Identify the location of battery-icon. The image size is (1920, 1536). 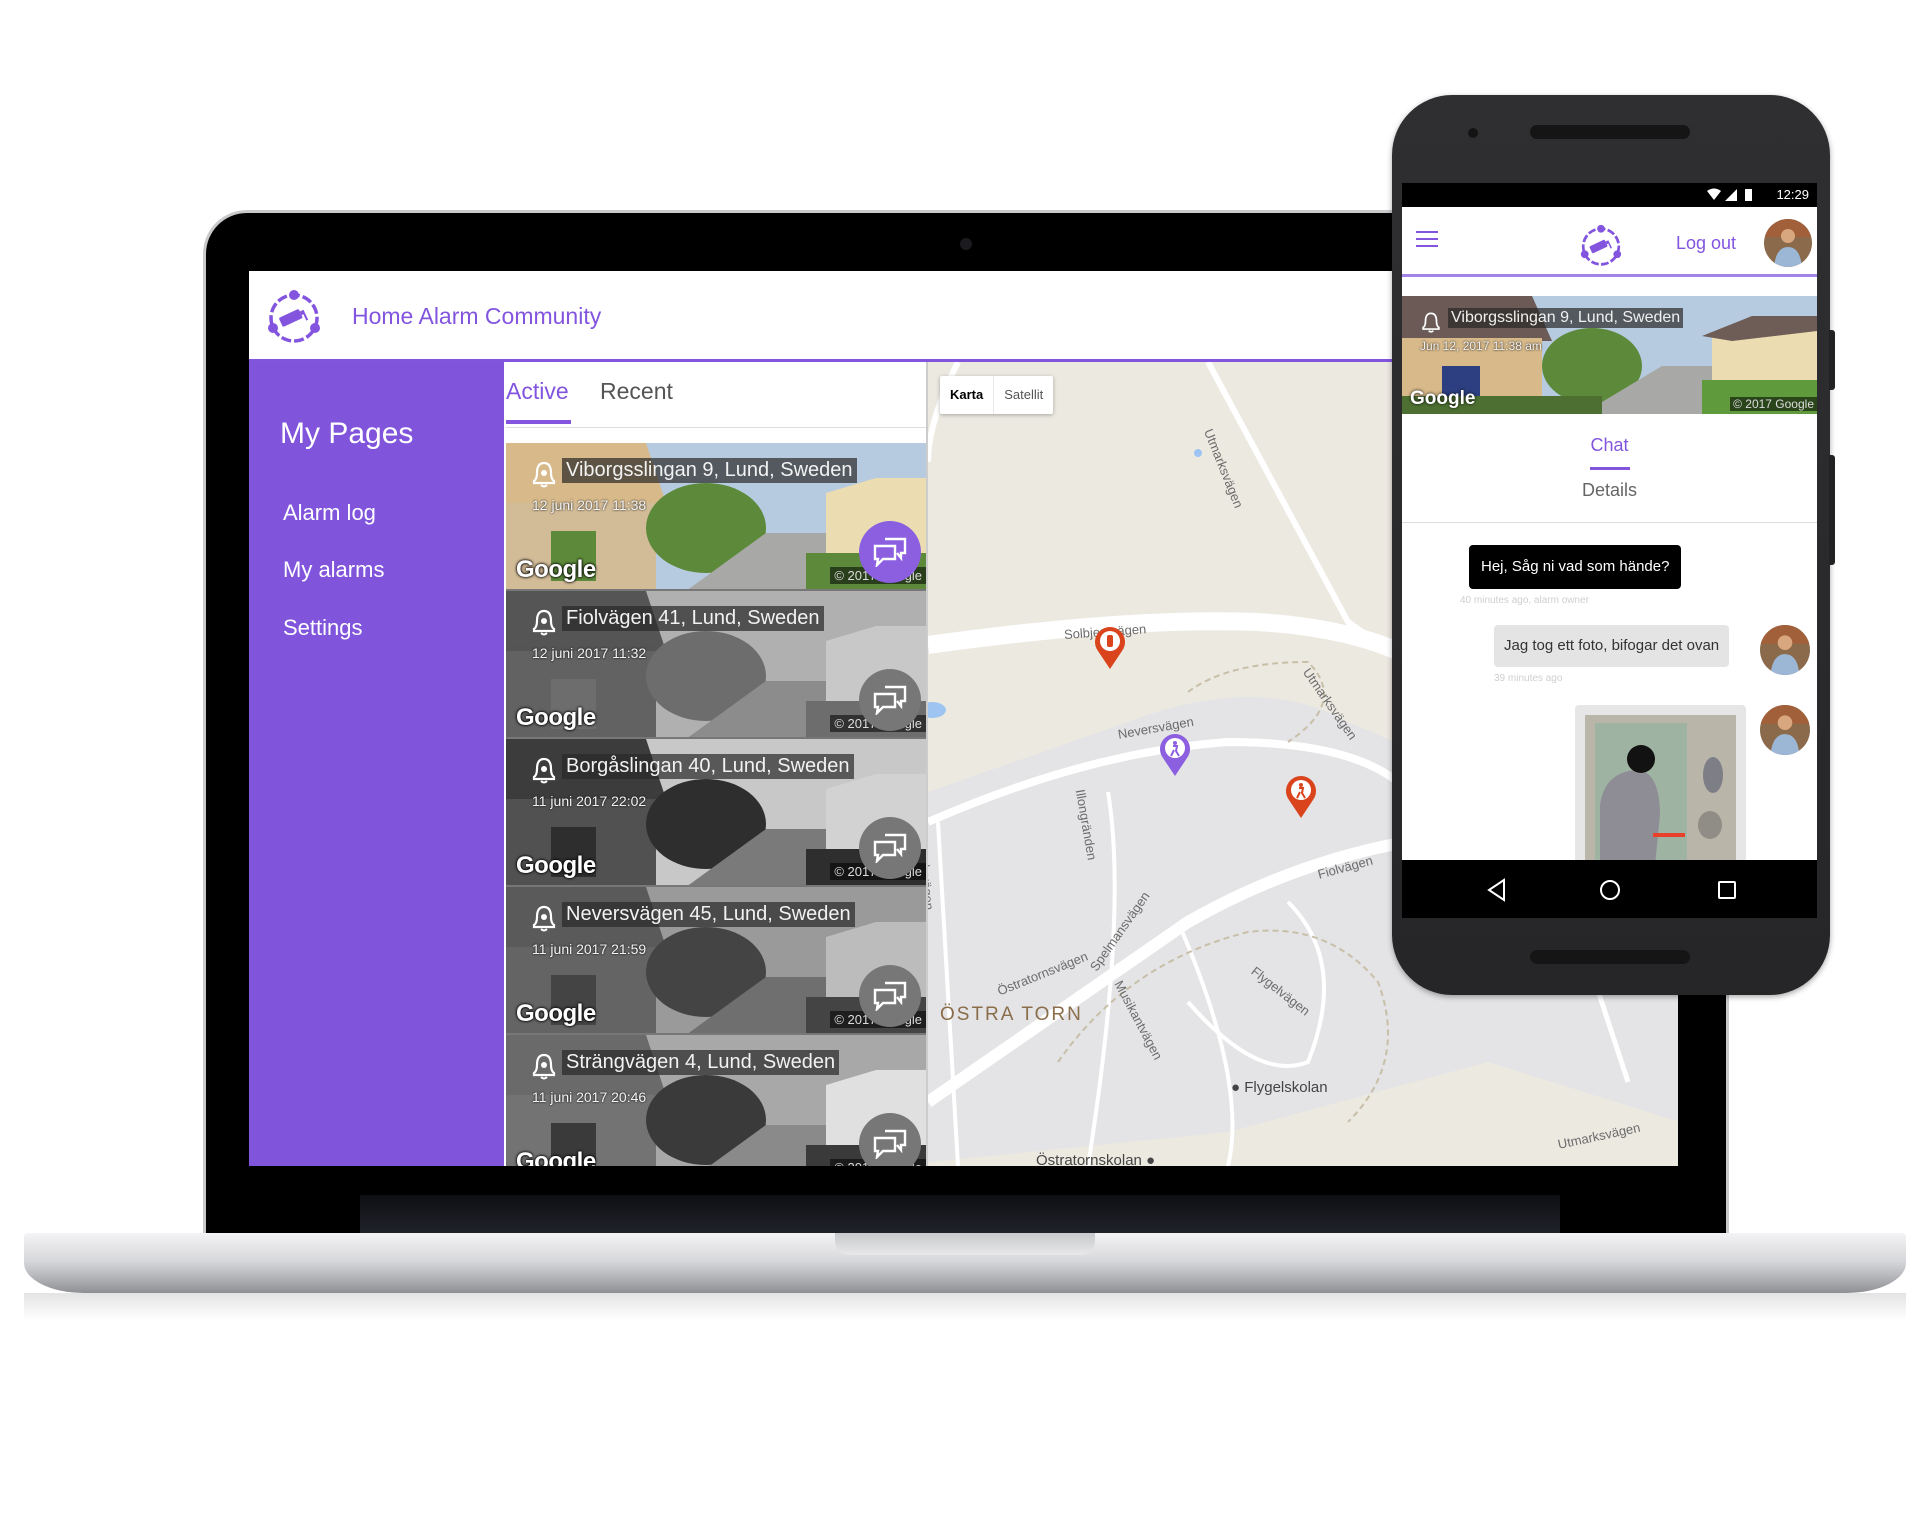
(1748, 195).